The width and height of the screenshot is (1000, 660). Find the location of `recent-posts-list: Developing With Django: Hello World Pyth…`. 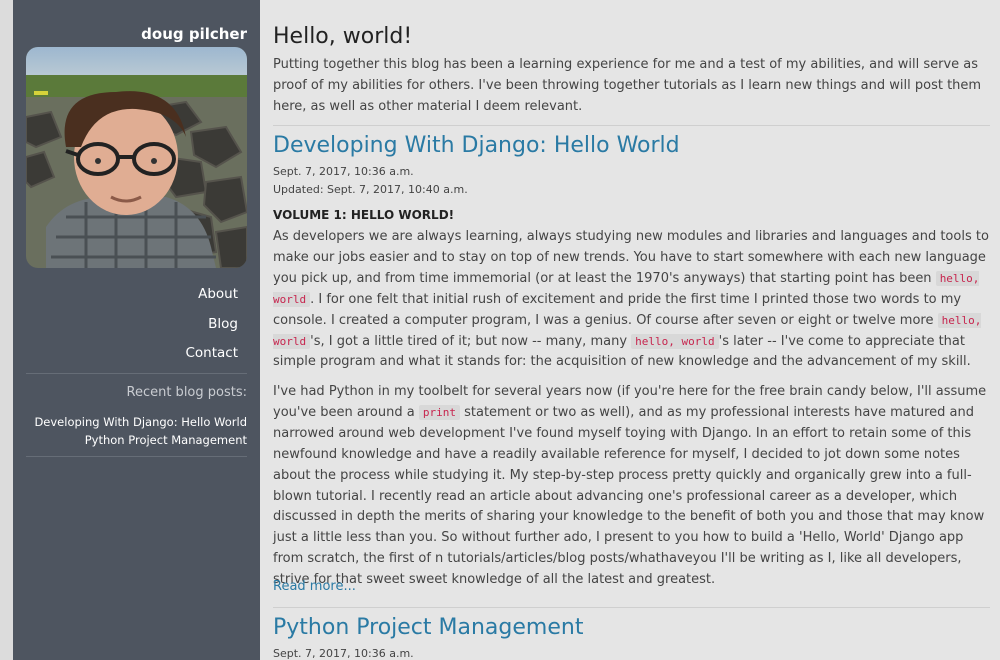

recent-posts-list: Developing With Django: Hello World Pyth… is located at coordinates (140, 431).